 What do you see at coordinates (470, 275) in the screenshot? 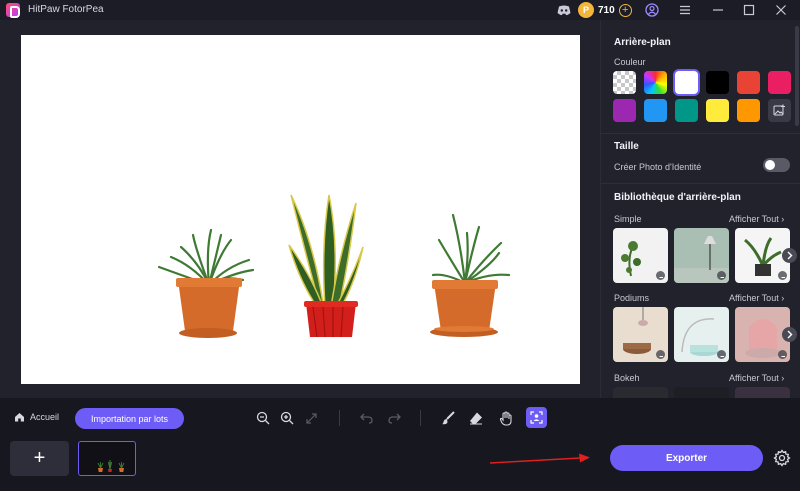
I see `plant-right` at bounding box center [470, 275].